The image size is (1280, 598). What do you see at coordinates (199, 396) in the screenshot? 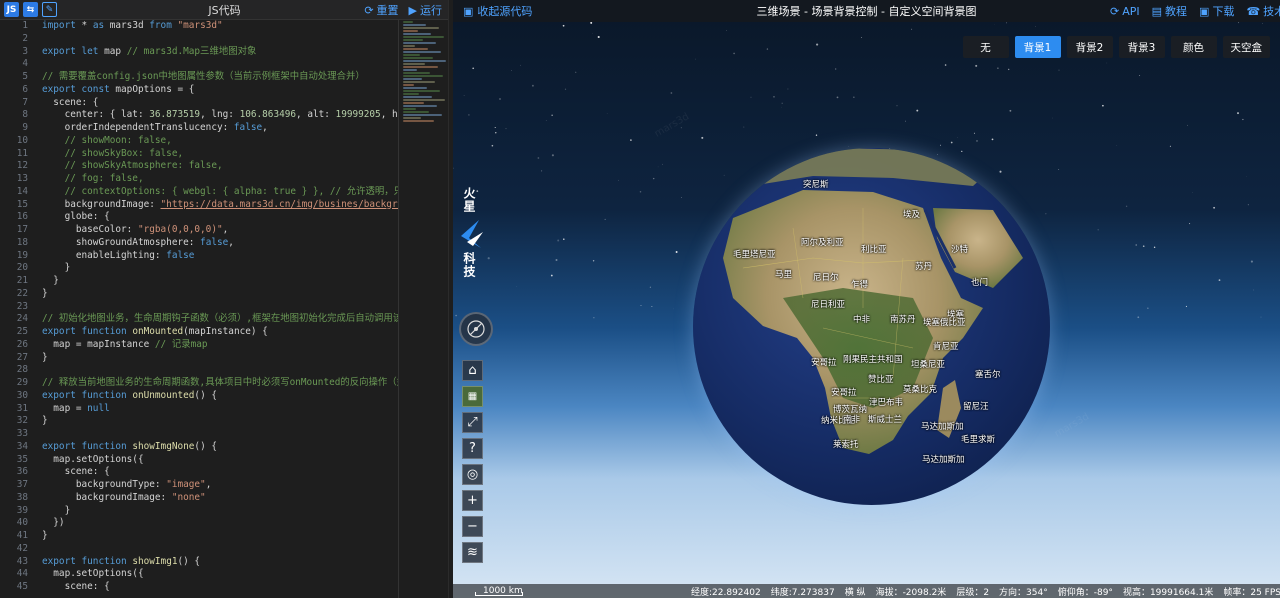
I see `code-line: 30 export function onUnmounted() {` at bounding box center [199, 396].